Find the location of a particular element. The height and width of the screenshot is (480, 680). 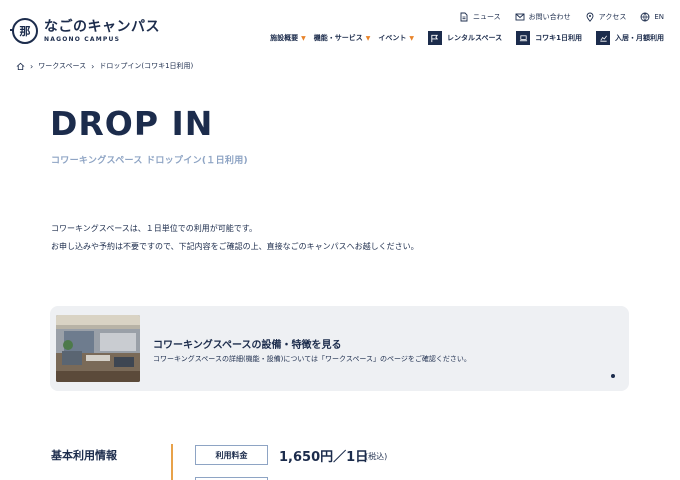

nav-membership-label: 入居・月額利用 is located at coordinates (639, 38).